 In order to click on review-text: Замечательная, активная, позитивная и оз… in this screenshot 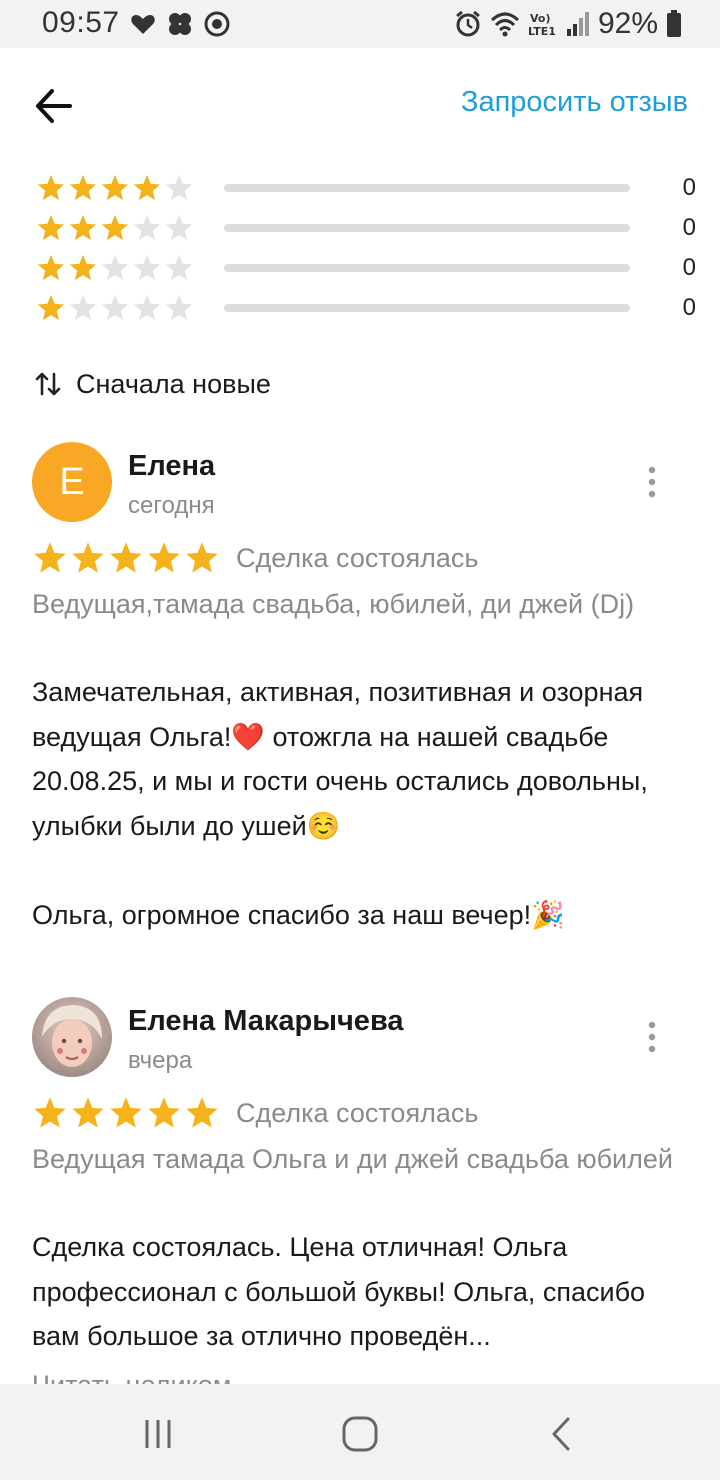, I will do `click(340, 803)`.